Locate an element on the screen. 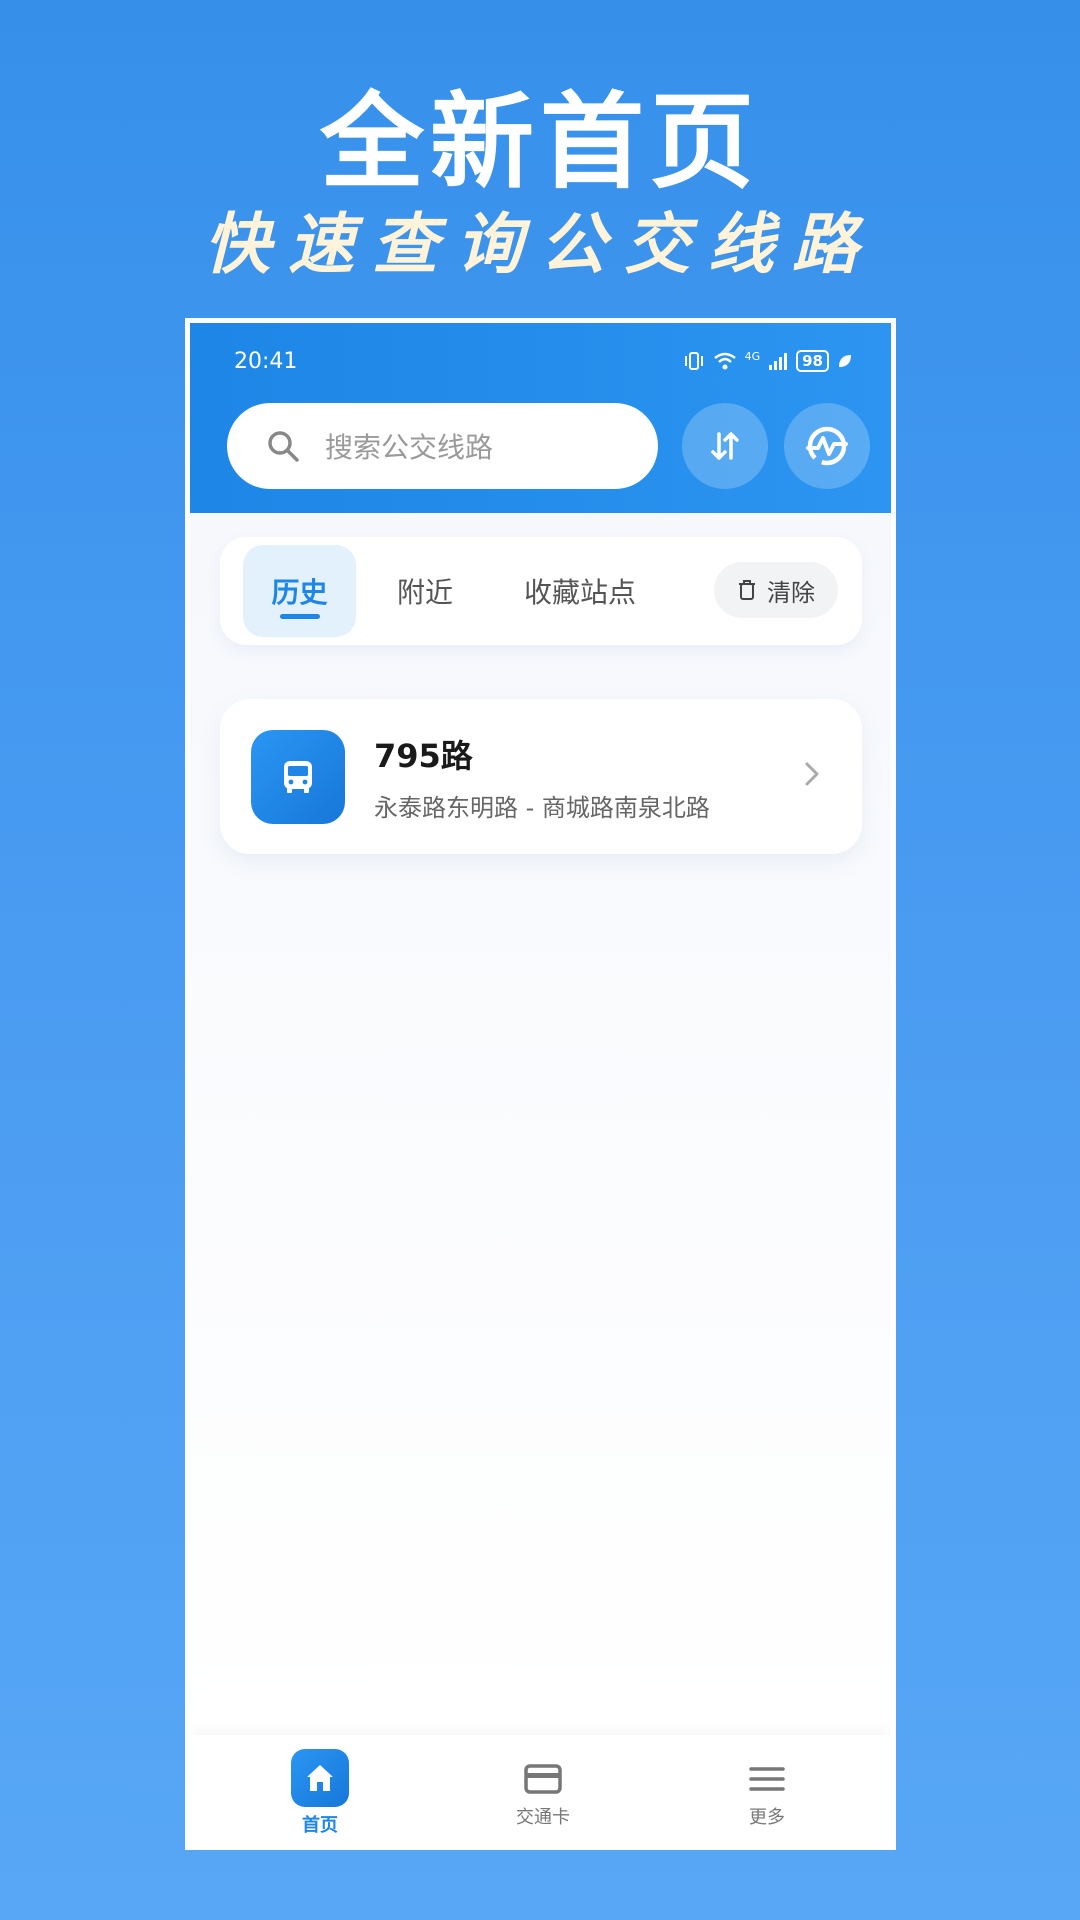  tab-nearby: 附近 is located at coordinates (425, 591).